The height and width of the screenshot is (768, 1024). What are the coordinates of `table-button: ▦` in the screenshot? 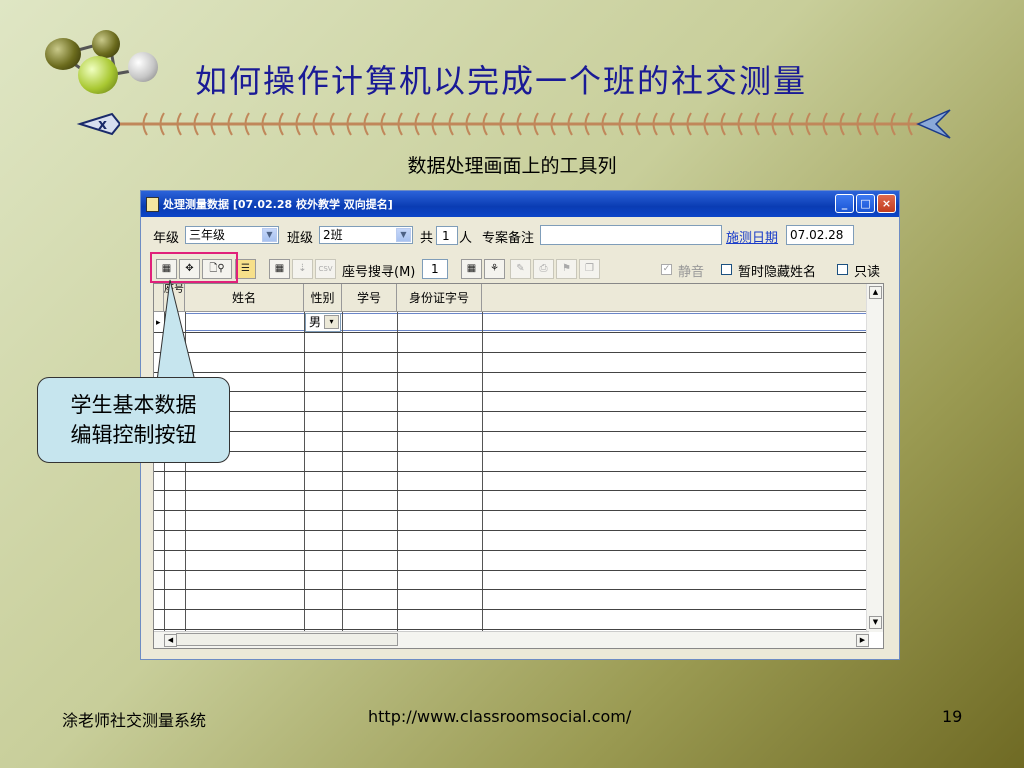 It's located at (279, 269).